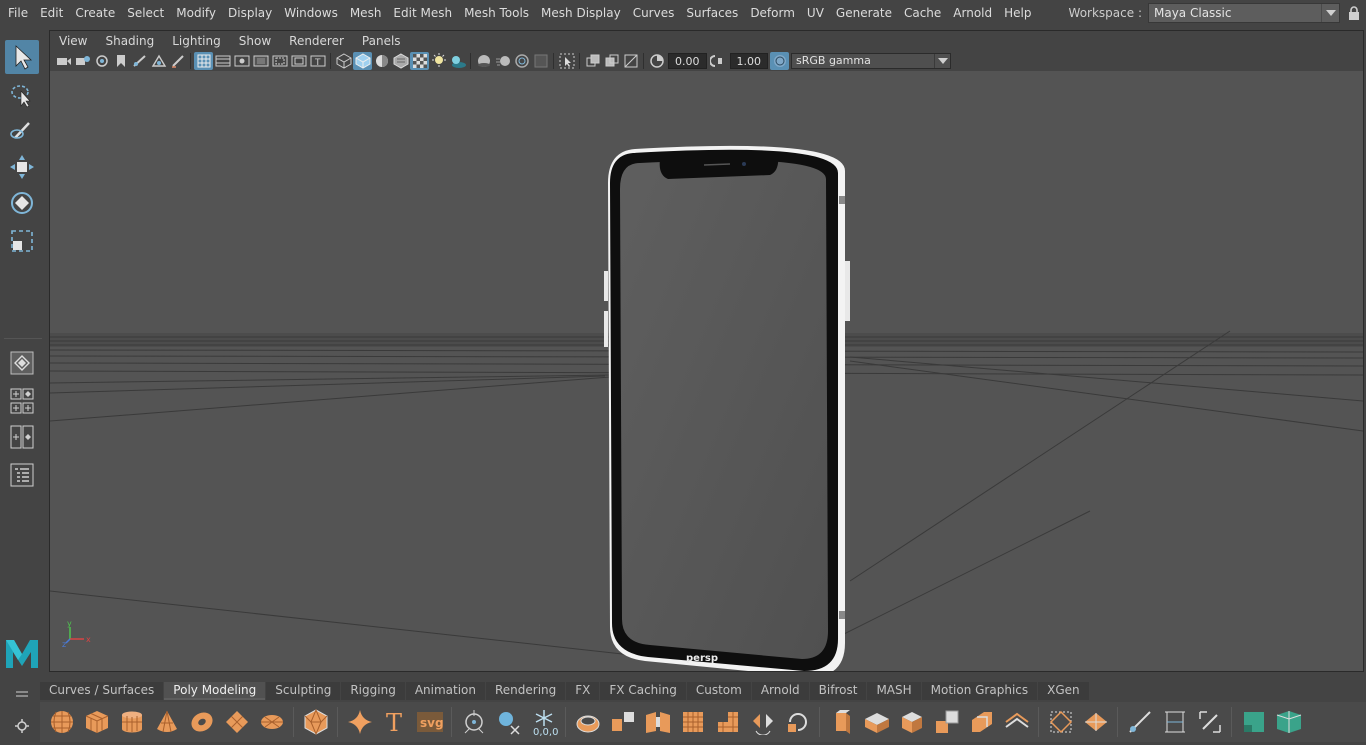  What do you see at coordinates (419, 61) in the screenshot?
I see `xray-checker-icon` at bounding box center [419, 61].